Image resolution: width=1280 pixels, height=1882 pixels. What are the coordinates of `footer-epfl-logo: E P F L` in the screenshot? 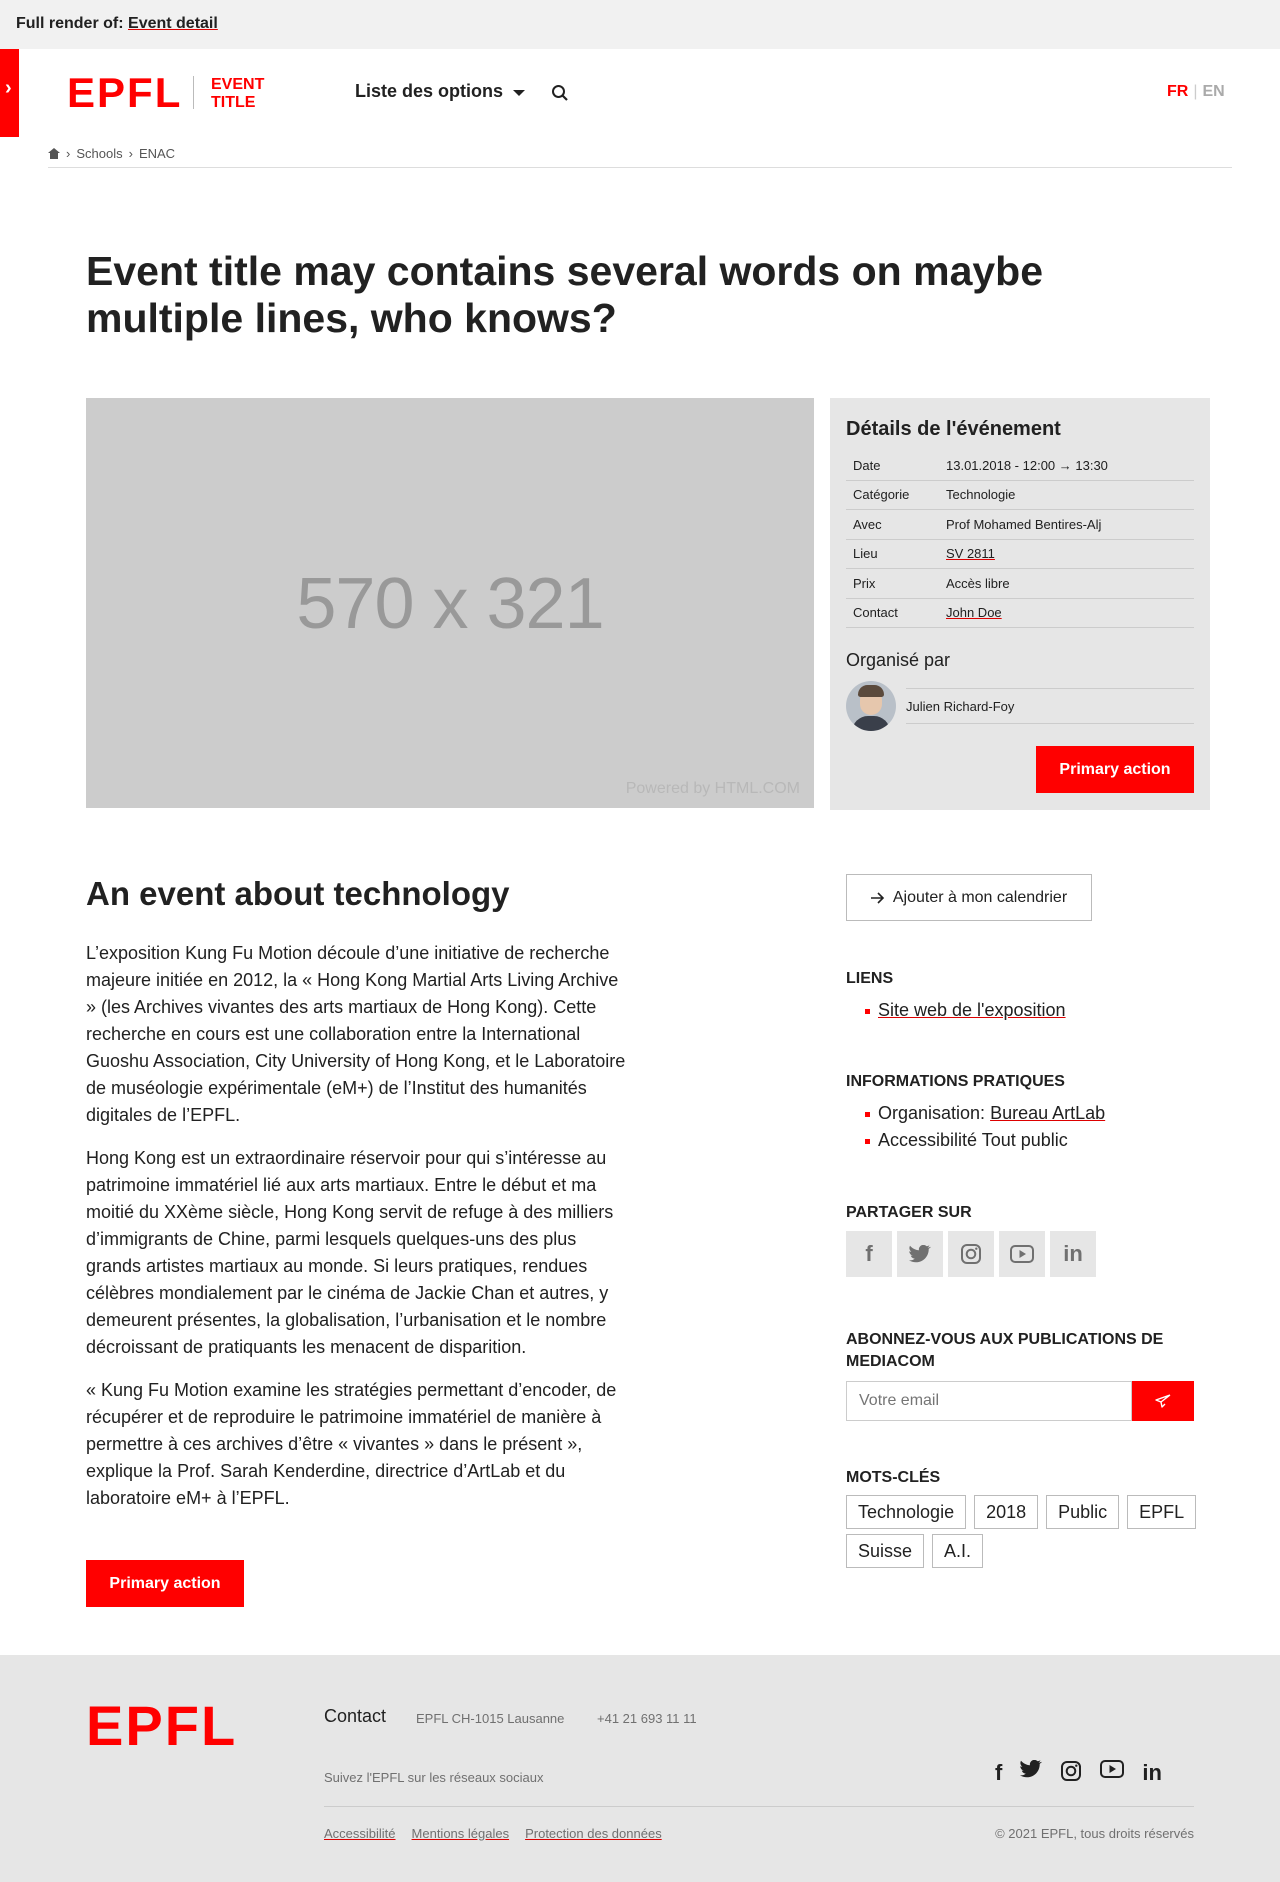 It's located at (160, 1726).